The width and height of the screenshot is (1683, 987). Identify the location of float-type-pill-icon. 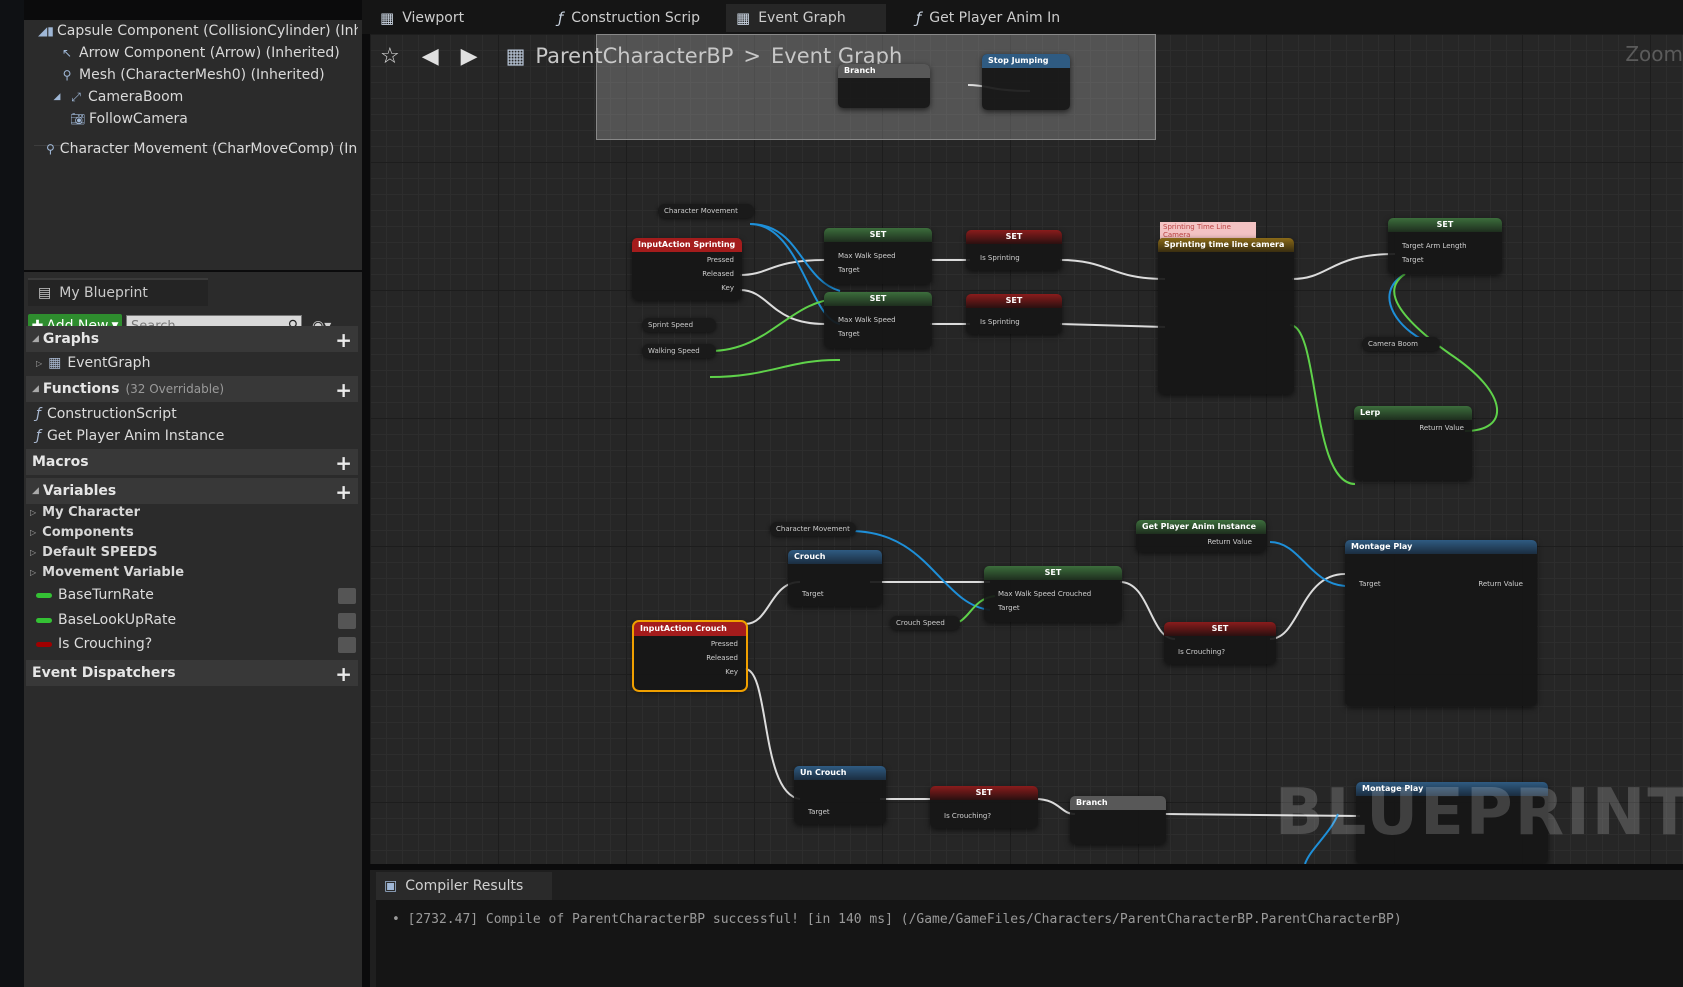
(44, 620).